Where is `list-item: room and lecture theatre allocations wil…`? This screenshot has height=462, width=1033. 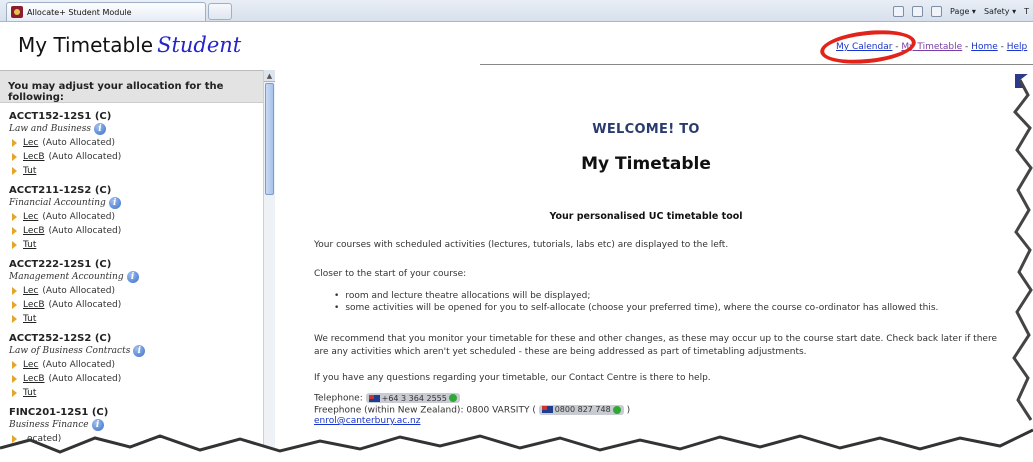
list-item: room and lecture theatre allocations wil… is located at coordinates (679, 296).